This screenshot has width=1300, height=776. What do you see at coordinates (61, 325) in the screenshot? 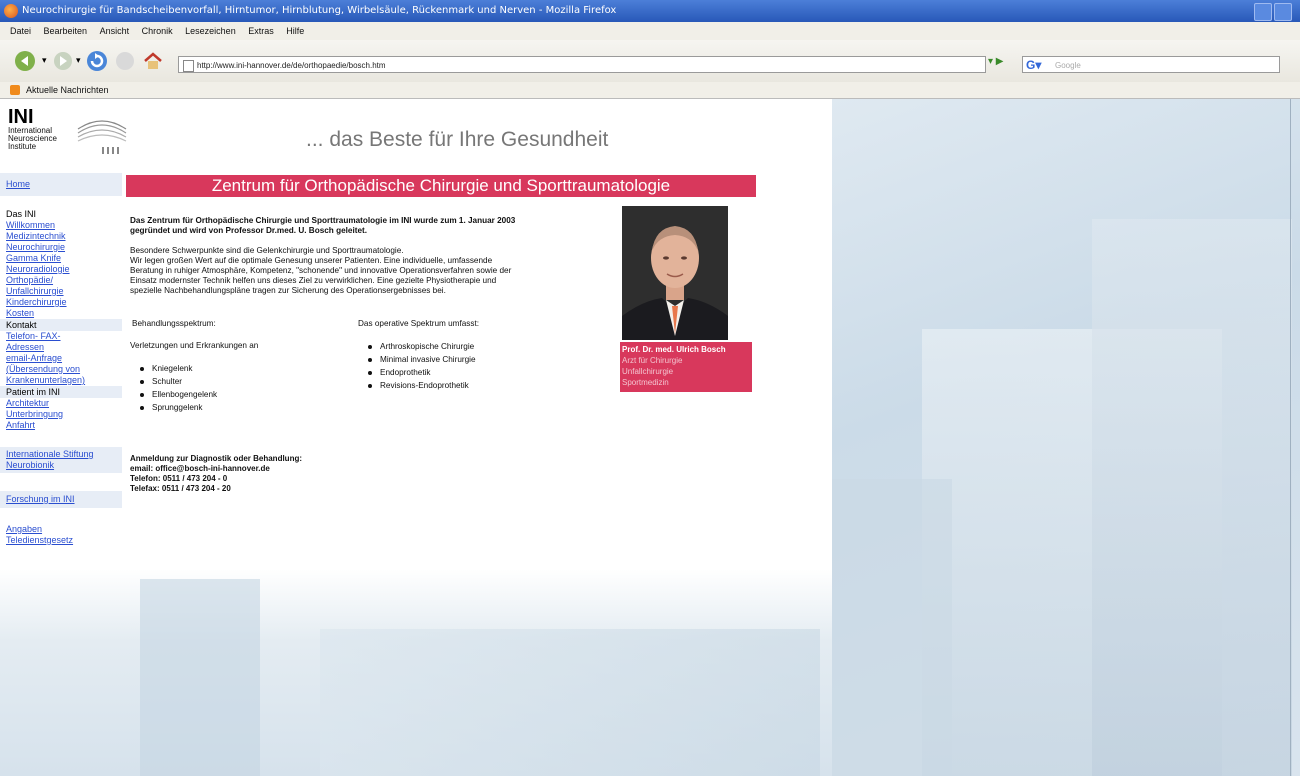
I see `sidebar-group-kontakt: Kontakt` at bounding box center [61, 325].